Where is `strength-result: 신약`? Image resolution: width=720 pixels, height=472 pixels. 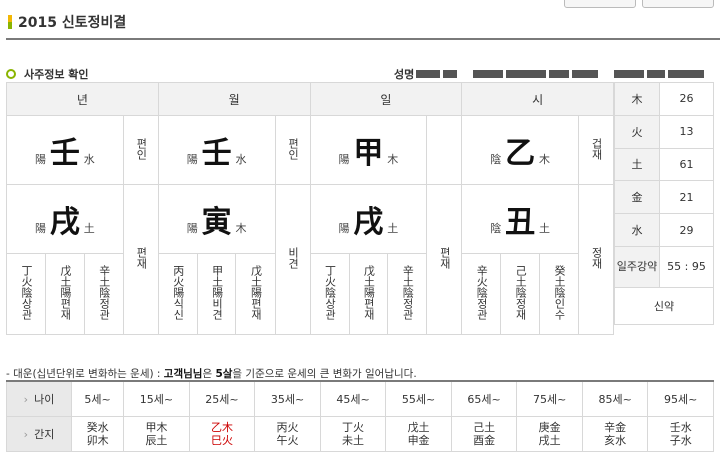 strength-result: 신약 is located at coordinates (664, 305).